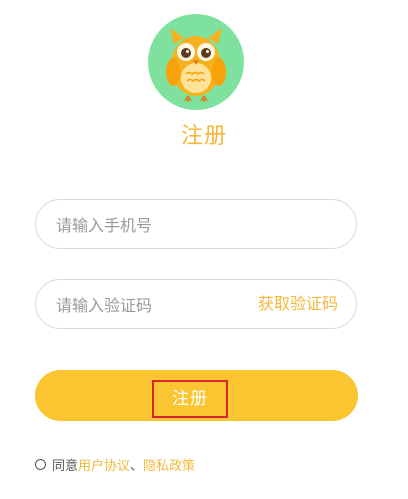 The image size is (408, 499). I want to click on phone-input, so click(196, 225).